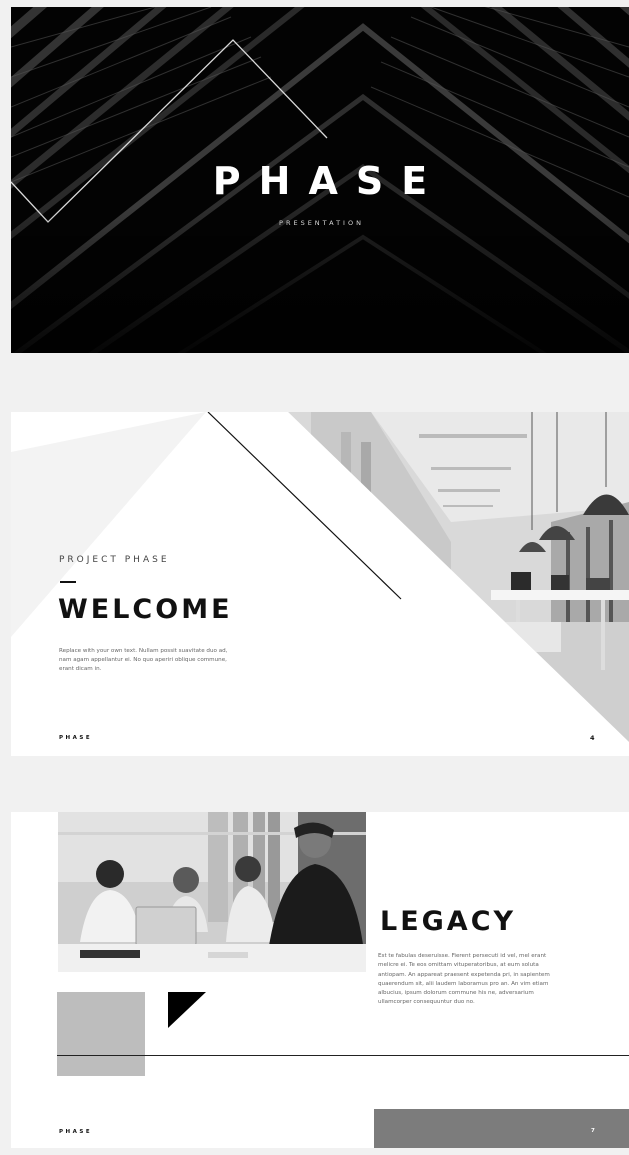  Describe the element at coordinates (343, 1055) in the screenshot. I see `horizontal-divider` at that location.